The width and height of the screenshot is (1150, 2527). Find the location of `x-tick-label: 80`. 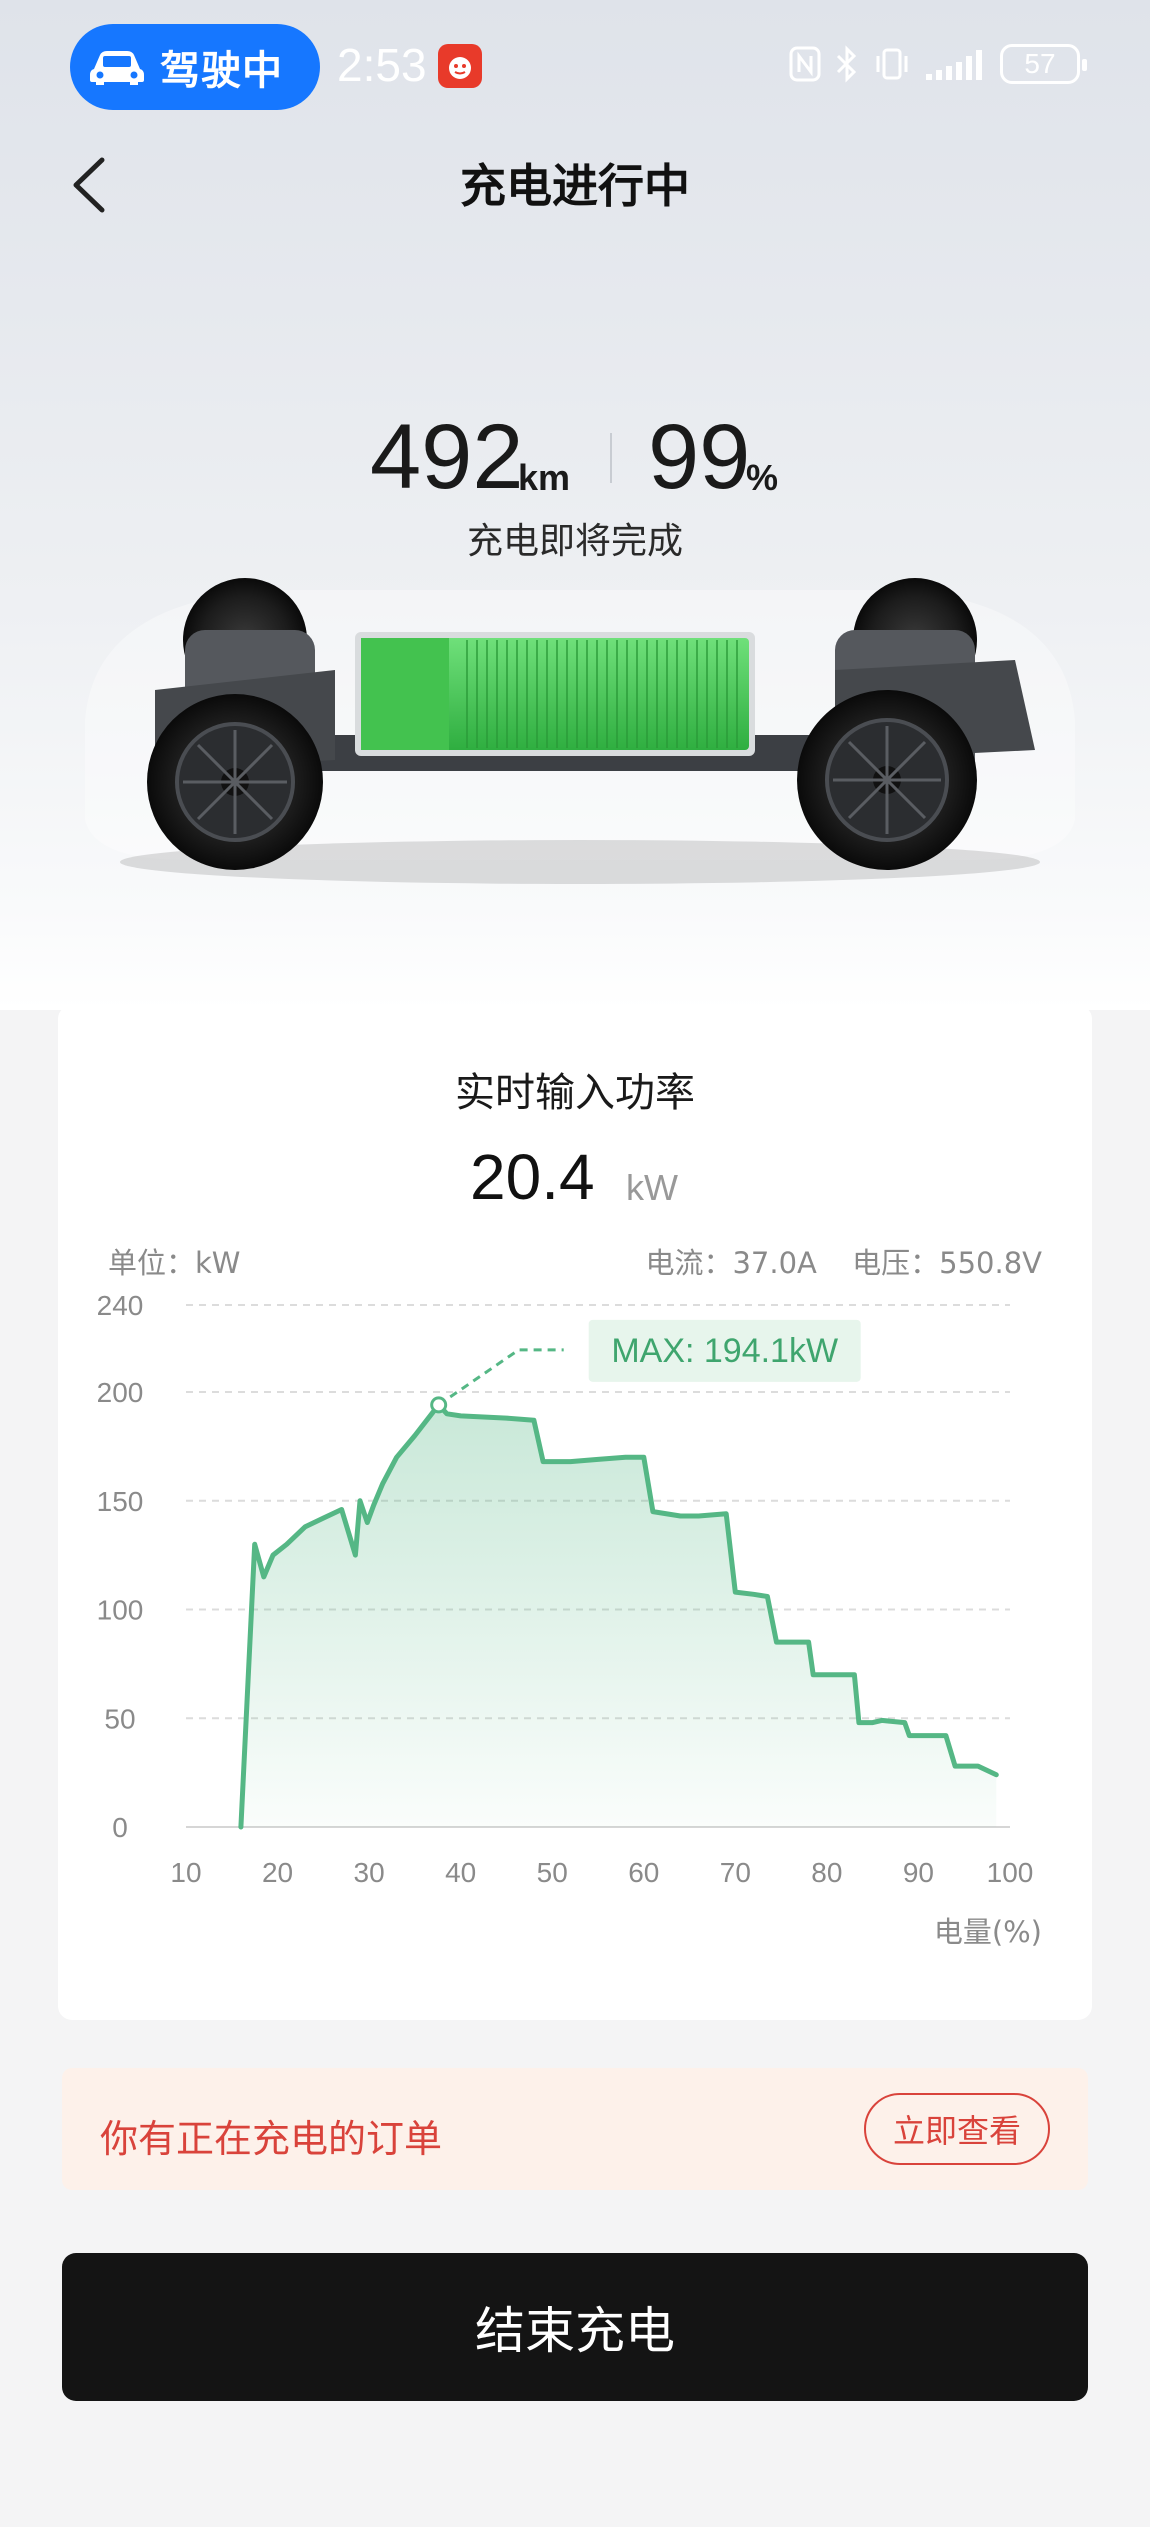

x-tick-label: 80 is located at coordinates (826, 1872).